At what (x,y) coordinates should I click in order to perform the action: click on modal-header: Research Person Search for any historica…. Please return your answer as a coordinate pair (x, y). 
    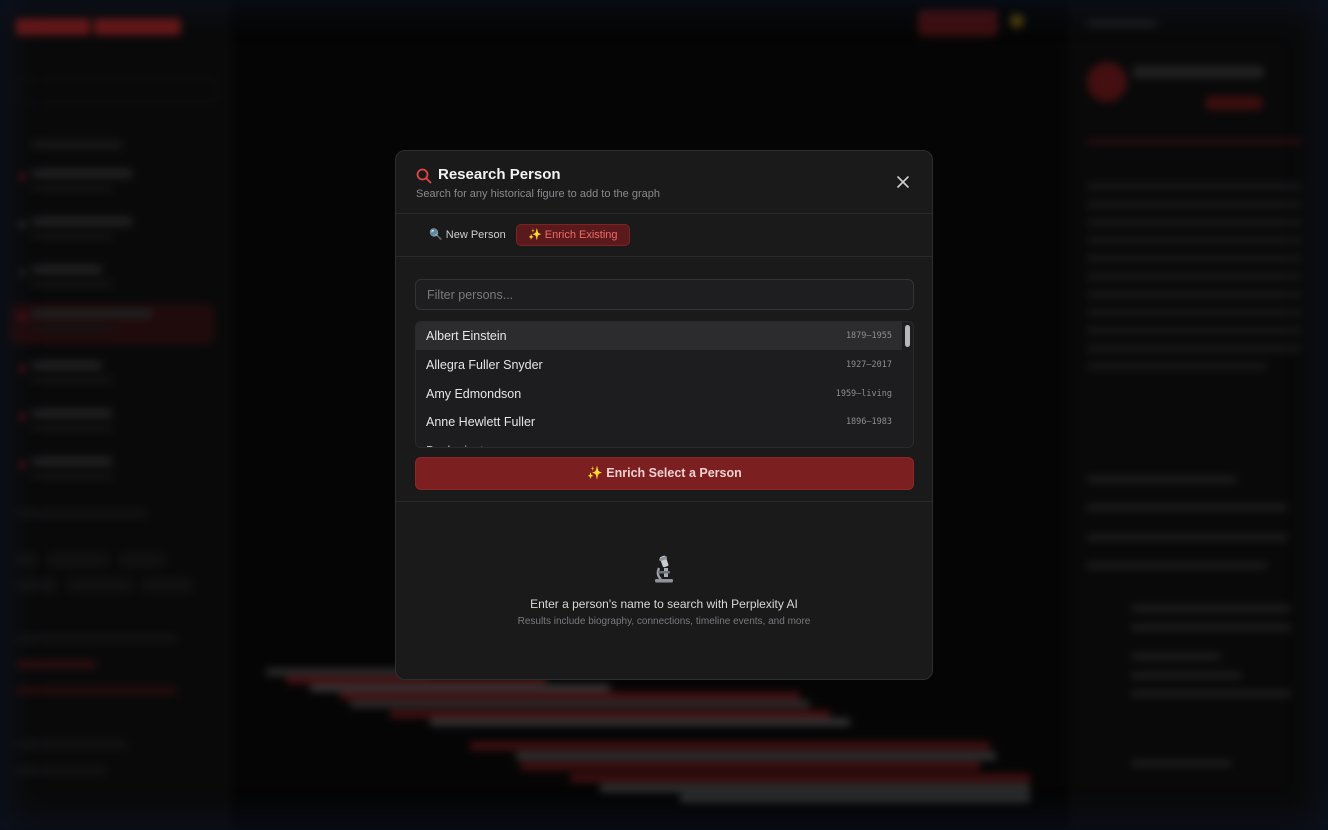
    Looking at the image, I should click on (664, 182).